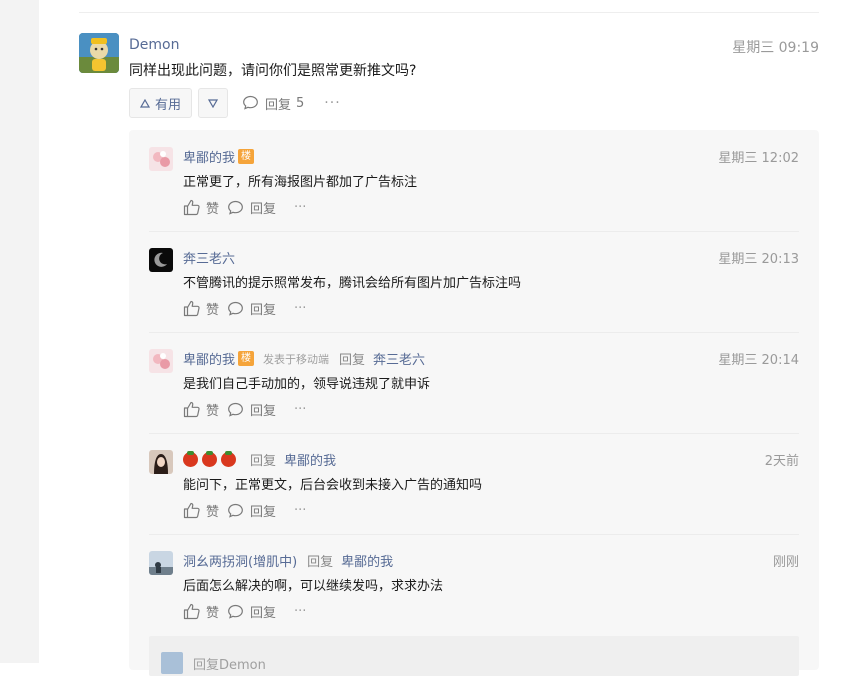  I want to click on reply-count: 5, so click(300, 103).